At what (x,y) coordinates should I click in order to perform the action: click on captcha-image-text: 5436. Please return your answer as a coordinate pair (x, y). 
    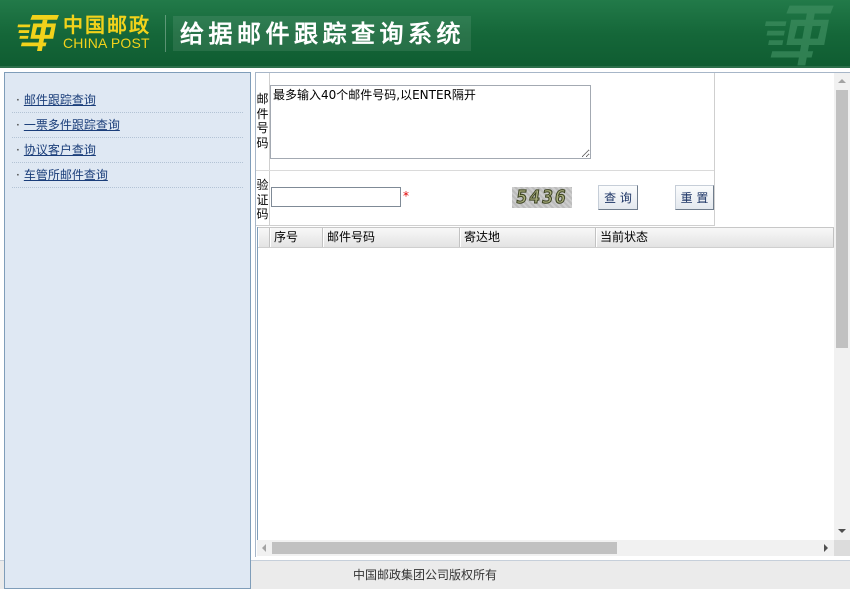
    Looking at the image, I should click on (542, 197).